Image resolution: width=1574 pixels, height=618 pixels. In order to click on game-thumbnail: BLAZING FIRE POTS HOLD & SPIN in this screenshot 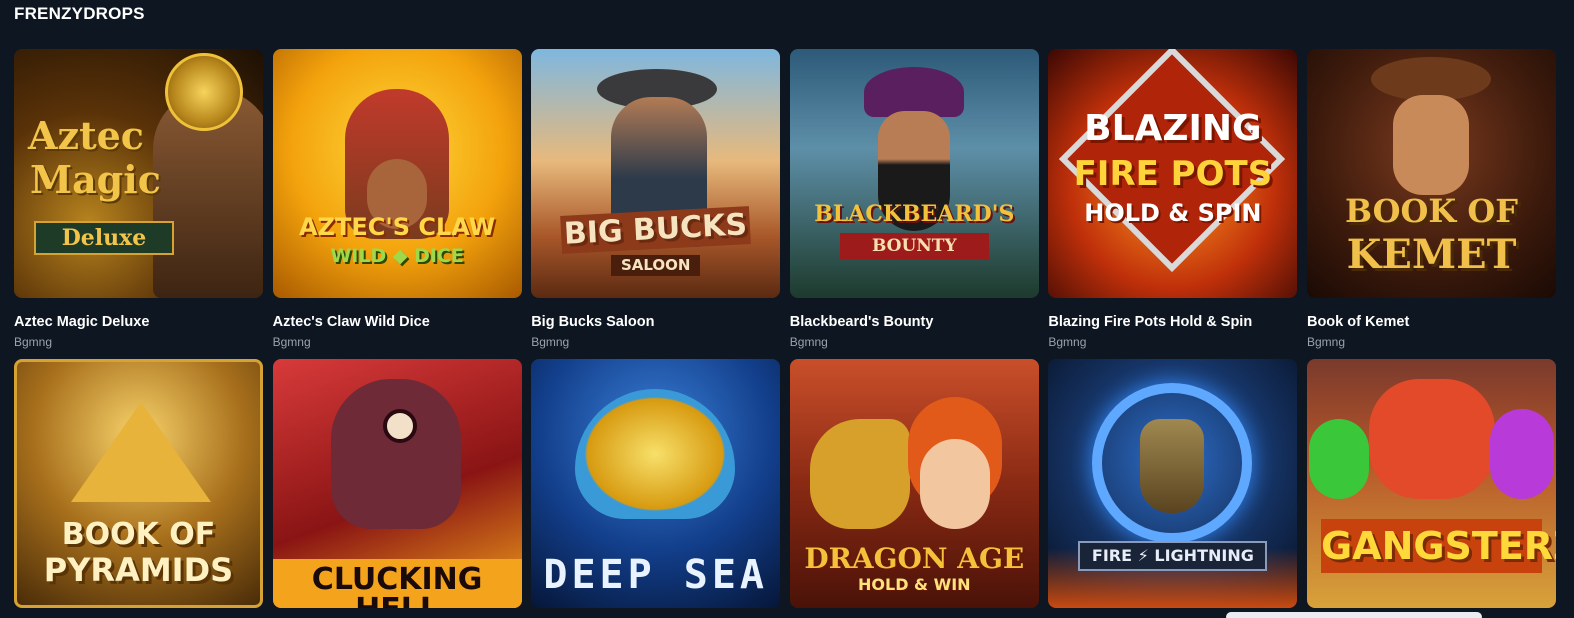, I will do `click(1173, 173)`.